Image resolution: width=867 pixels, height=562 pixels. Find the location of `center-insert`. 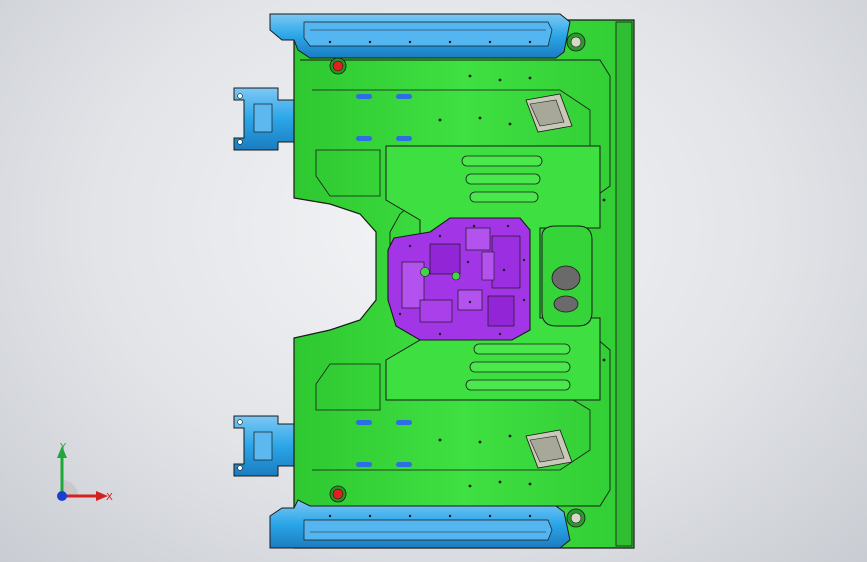

center-insert is located at coordinates (459, 279).